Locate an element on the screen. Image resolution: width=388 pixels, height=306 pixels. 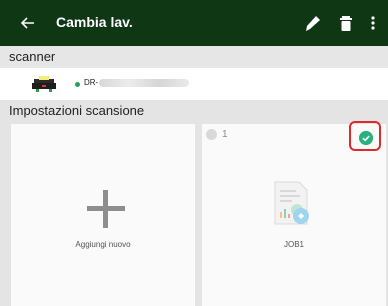
job-number: 1 is located at coordinates (225, 134).